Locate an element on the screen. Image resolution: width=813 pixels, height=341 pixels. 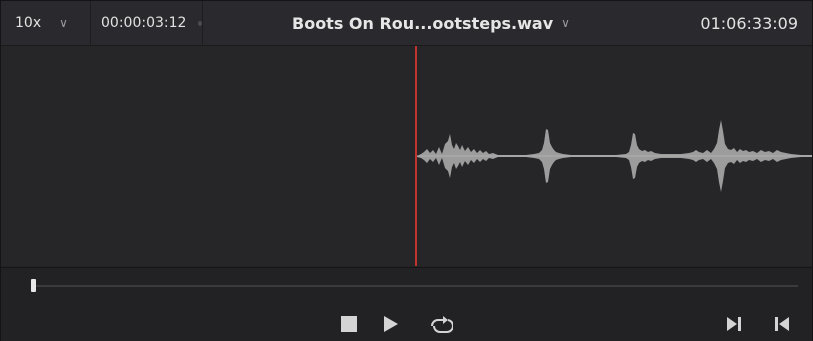
record-timecode-value: 01:06:33:09 is located at coordinates (749, 23).